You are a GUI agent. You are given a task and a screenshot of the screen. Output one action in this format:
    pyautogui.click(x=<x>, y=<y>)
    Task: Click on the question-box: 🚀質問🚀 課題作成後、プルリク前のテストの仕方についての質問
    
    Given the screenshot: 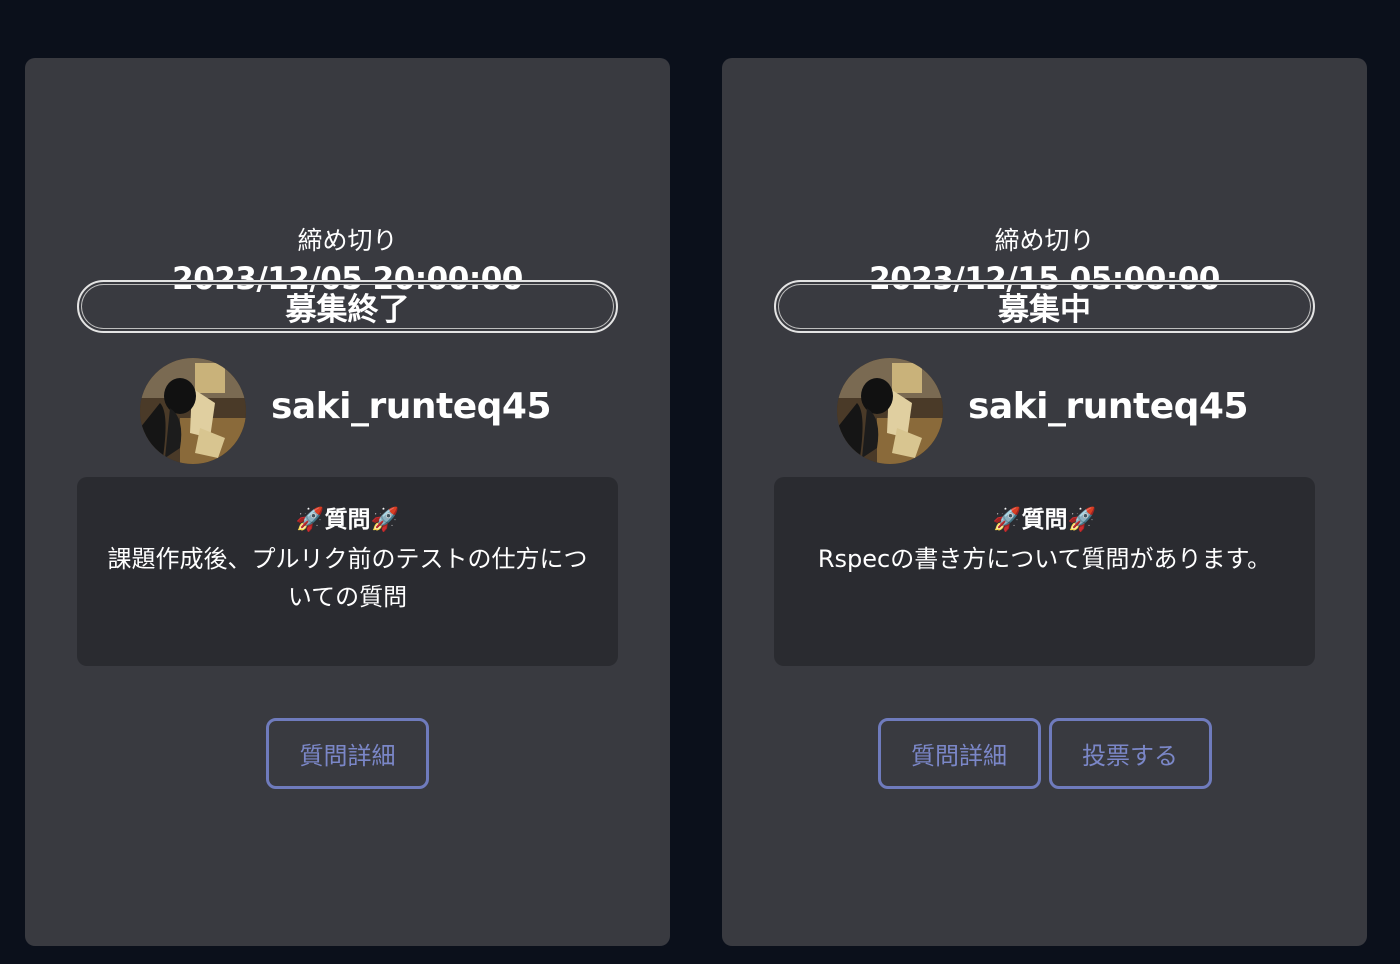 What is the action you would take?
    pyautogui.click(x=347, y=571)
    